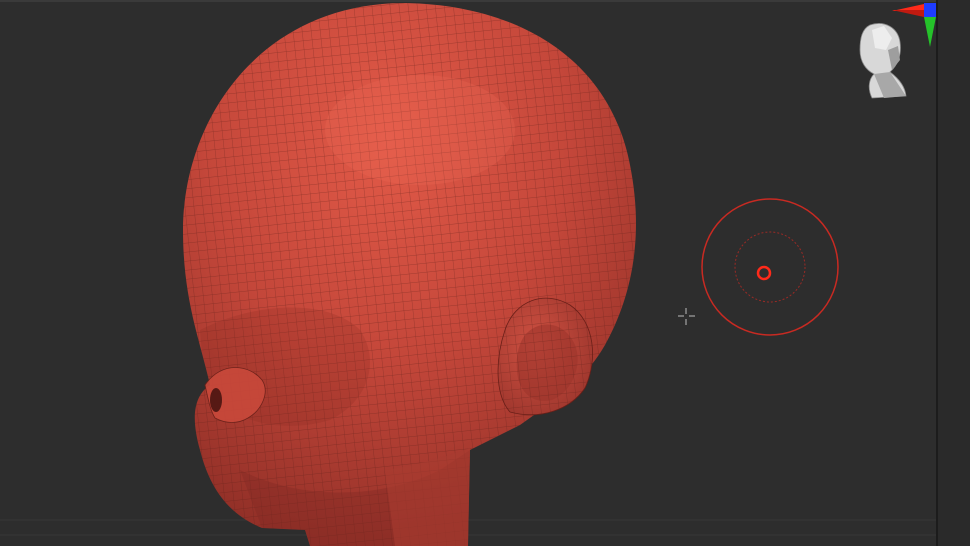 The image size is (970, 546). Describe the element at coordinates (954, 273) in the screenshot. I see `right-shelf-panel` at that location.